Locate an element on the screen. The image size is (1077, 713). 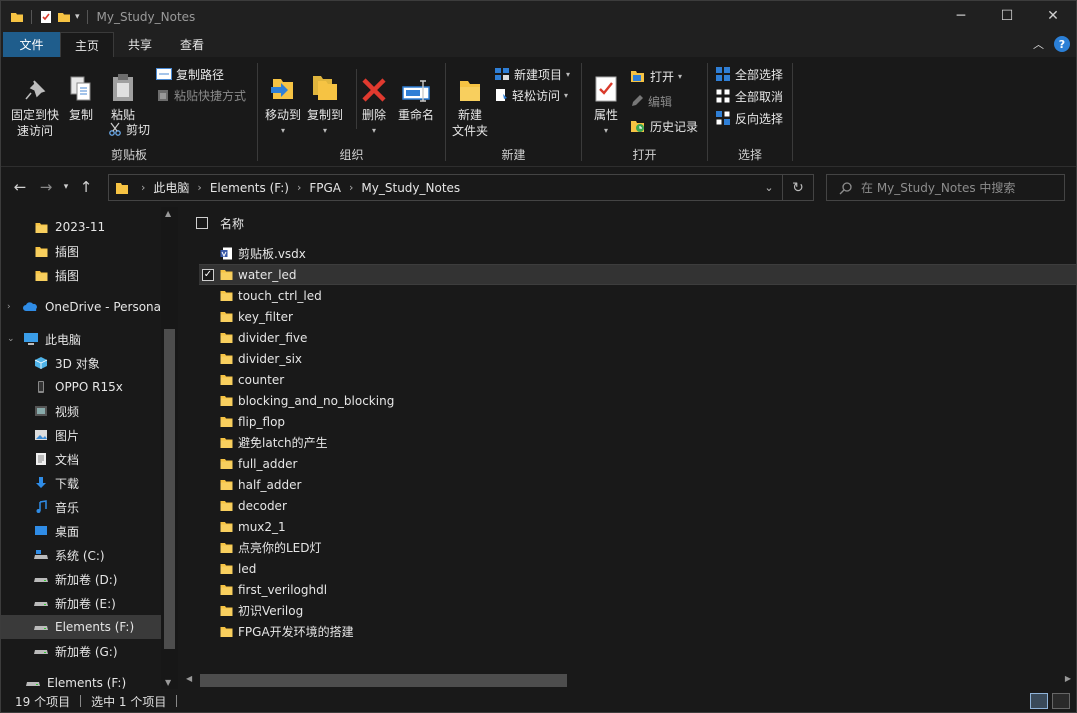
nav-pane-scrollbar: ▲ ▼ is located at coordinates (169, 448).